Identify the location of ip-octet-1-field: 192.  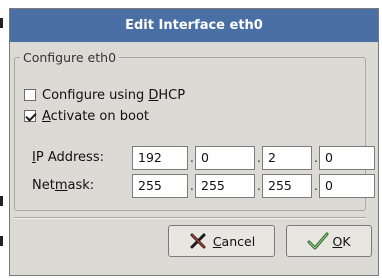
(160, 158).